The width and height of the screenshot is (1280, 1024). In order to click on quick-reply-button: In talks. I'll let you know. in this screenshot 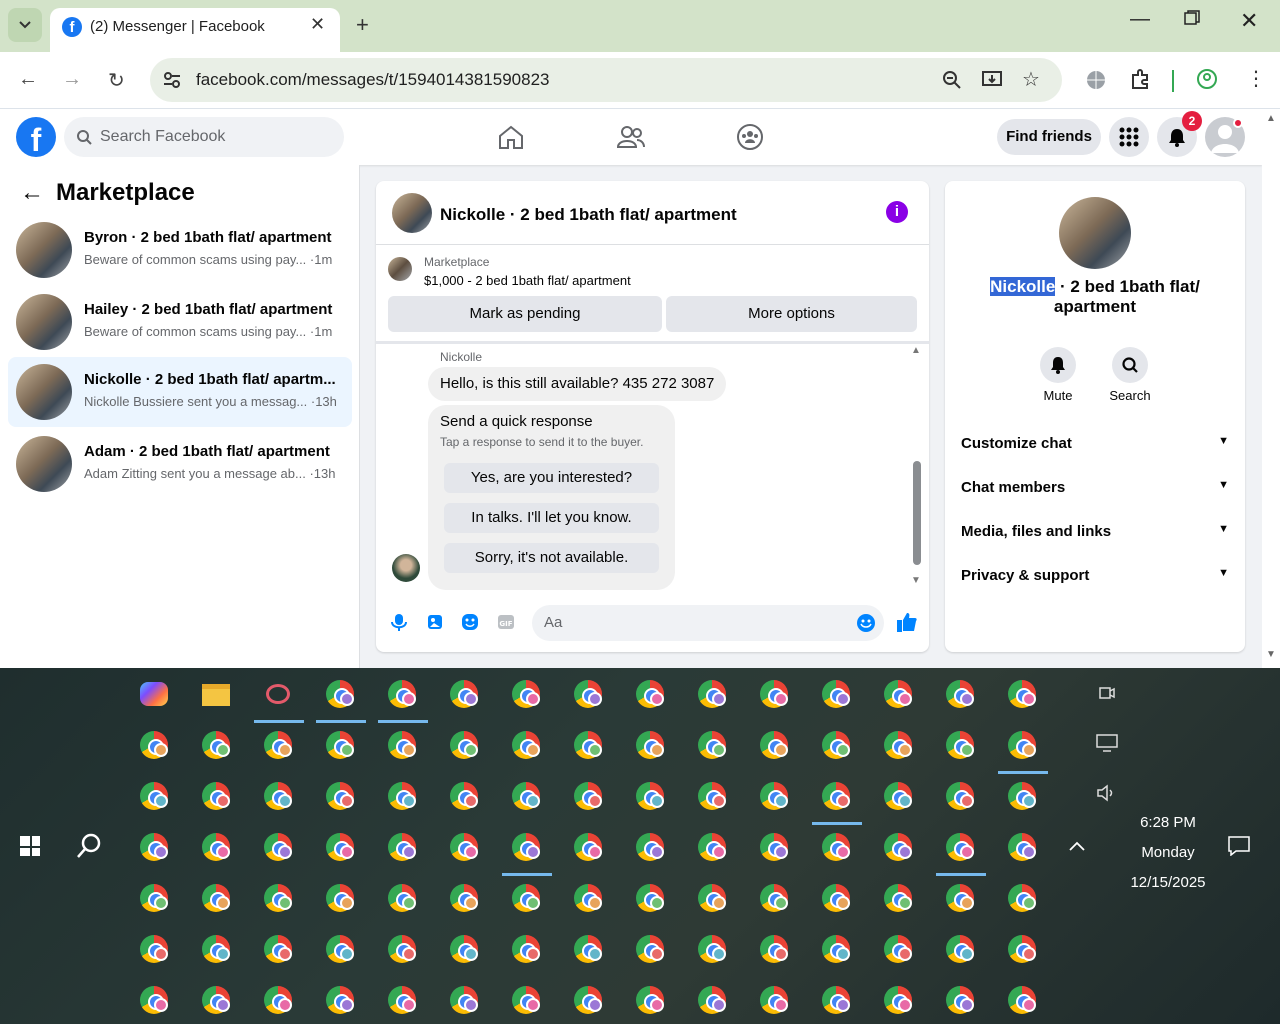, I will do `click(551, 518)`.